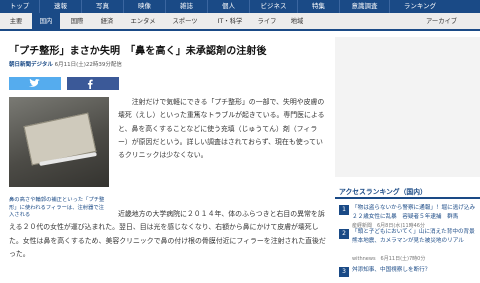 The width and height of the screenshot is (480, 283). I want to click on topnav-item-business: ビジネス, so click(274, 6).